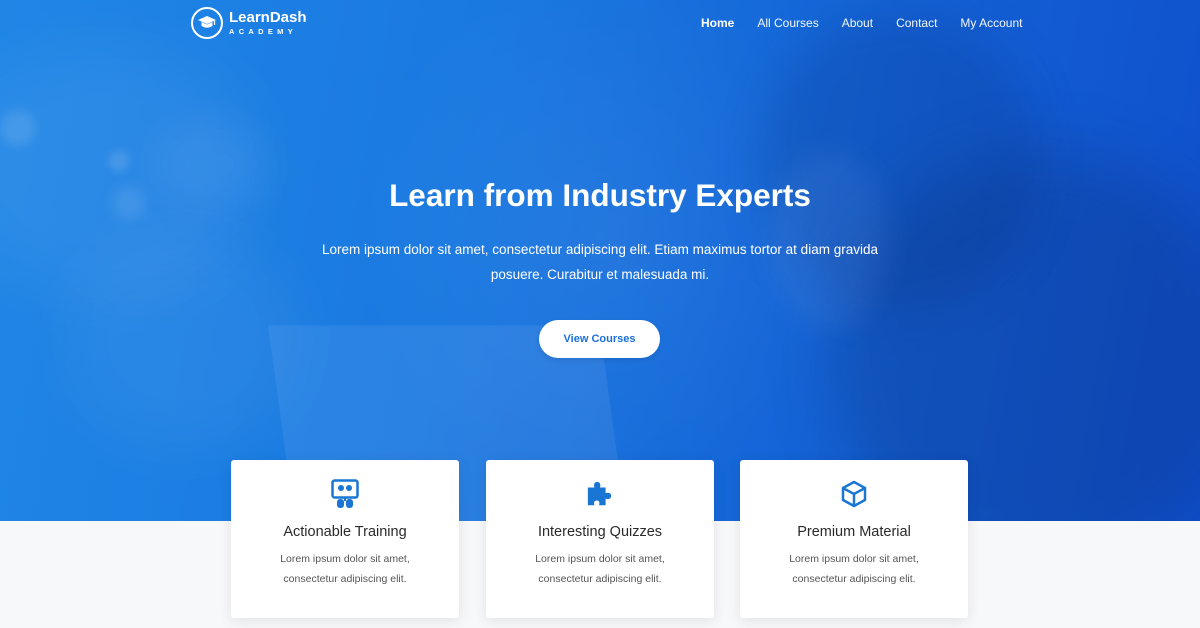 The height and width of the screenshot is (628, 1200). Describe the element at coordinates (787, 23) in the screenshot. I see `nav-item-all-courses: All Courses` at that location.